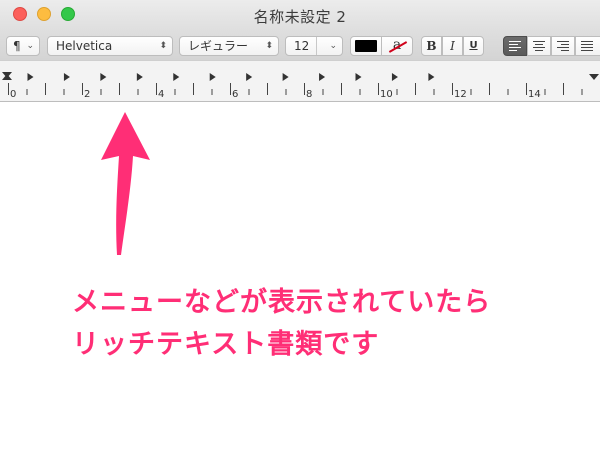 The height and width of the screenshot is (473, 600). I want to click on font-size-combobox: 12 ⌄, so click(314, 46).